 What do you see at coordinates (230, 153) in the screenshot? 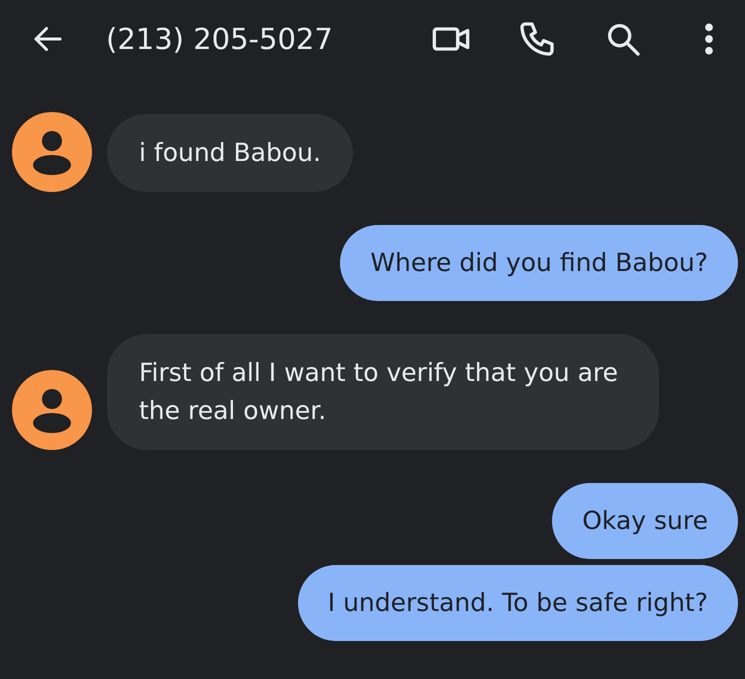
I see `received-message: i found Babou.` at bounding box center [230, 153].